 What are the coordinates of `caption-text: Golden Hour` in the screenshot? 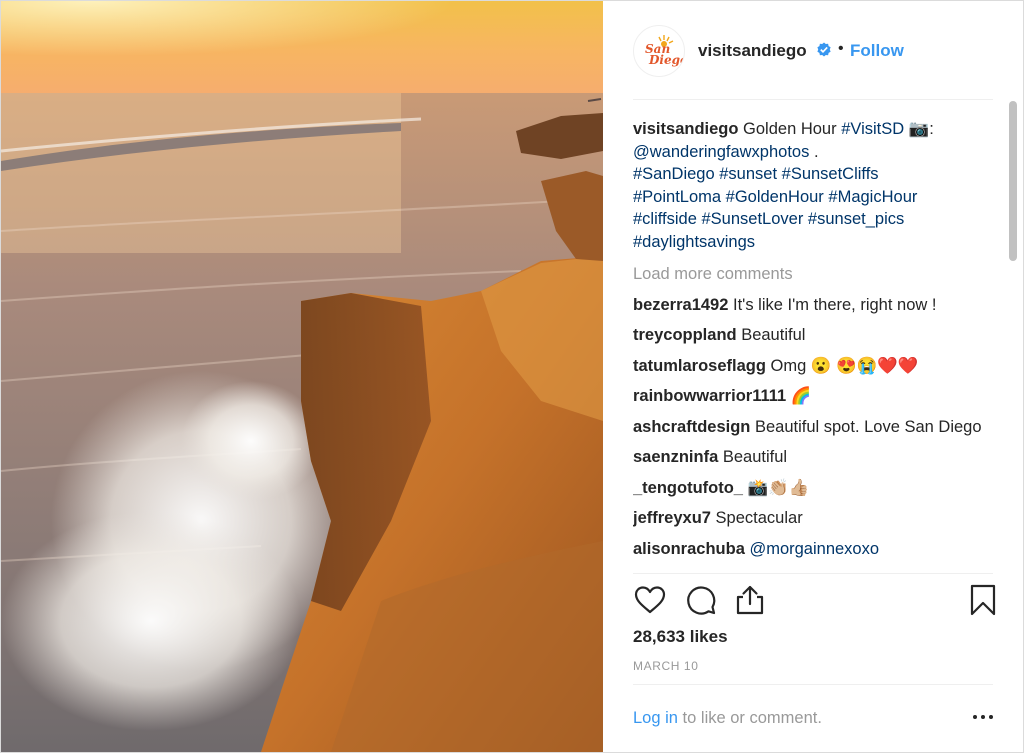 It's located at (790, 129).